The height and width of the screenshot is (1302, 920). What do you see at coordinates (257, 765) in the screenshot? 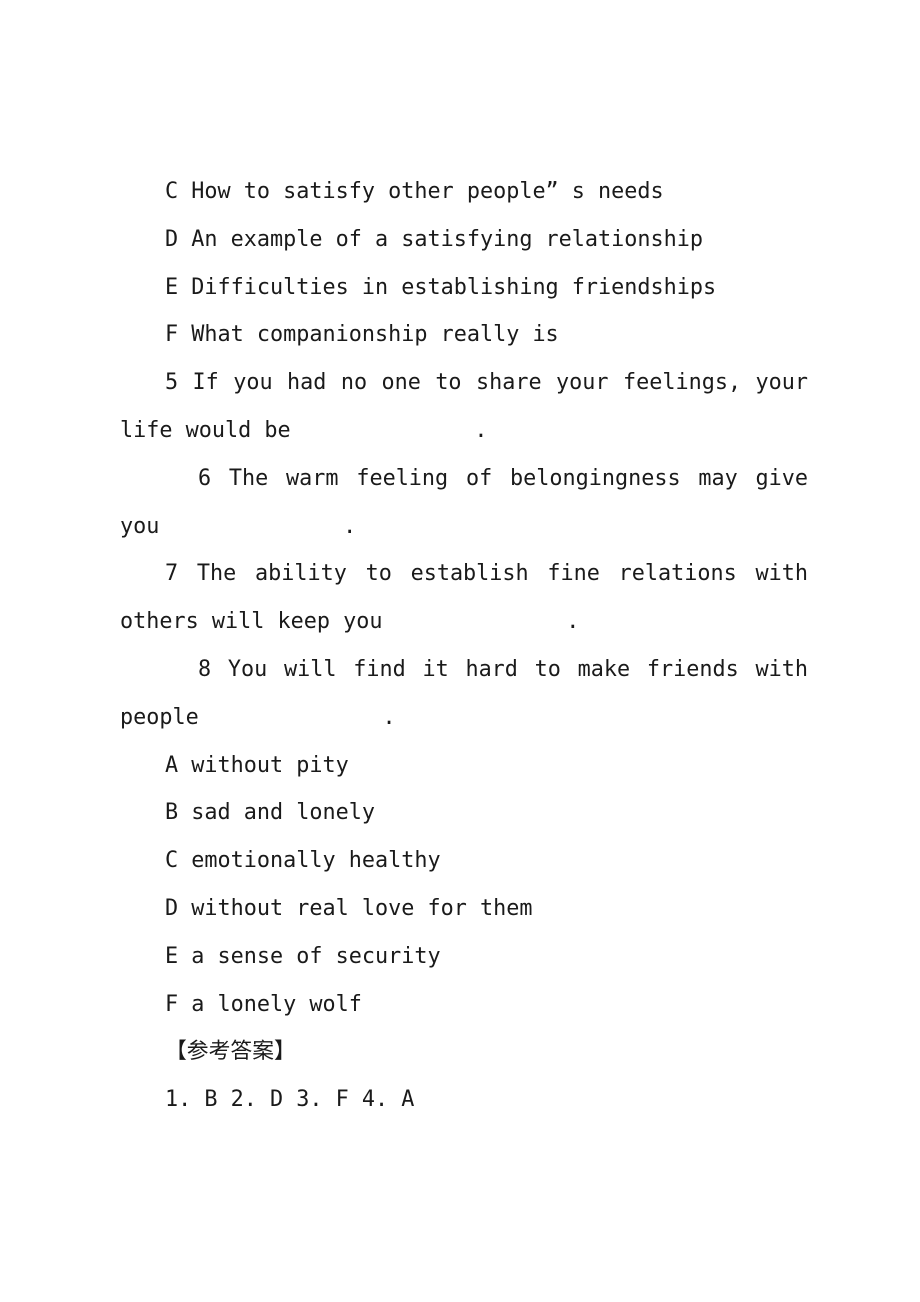
I see `answer-option-a: A without pity` at bounding box center [257, 765].